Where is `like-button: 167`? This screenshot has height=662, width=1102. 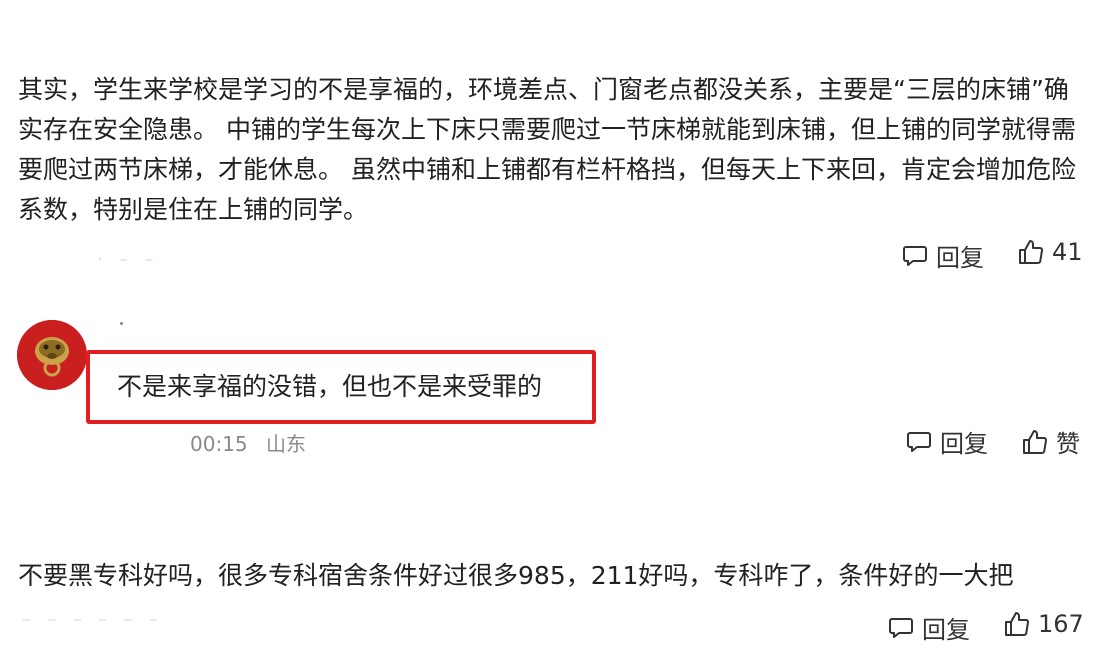 like-button: 167 is located at coordinates (1044, 624).